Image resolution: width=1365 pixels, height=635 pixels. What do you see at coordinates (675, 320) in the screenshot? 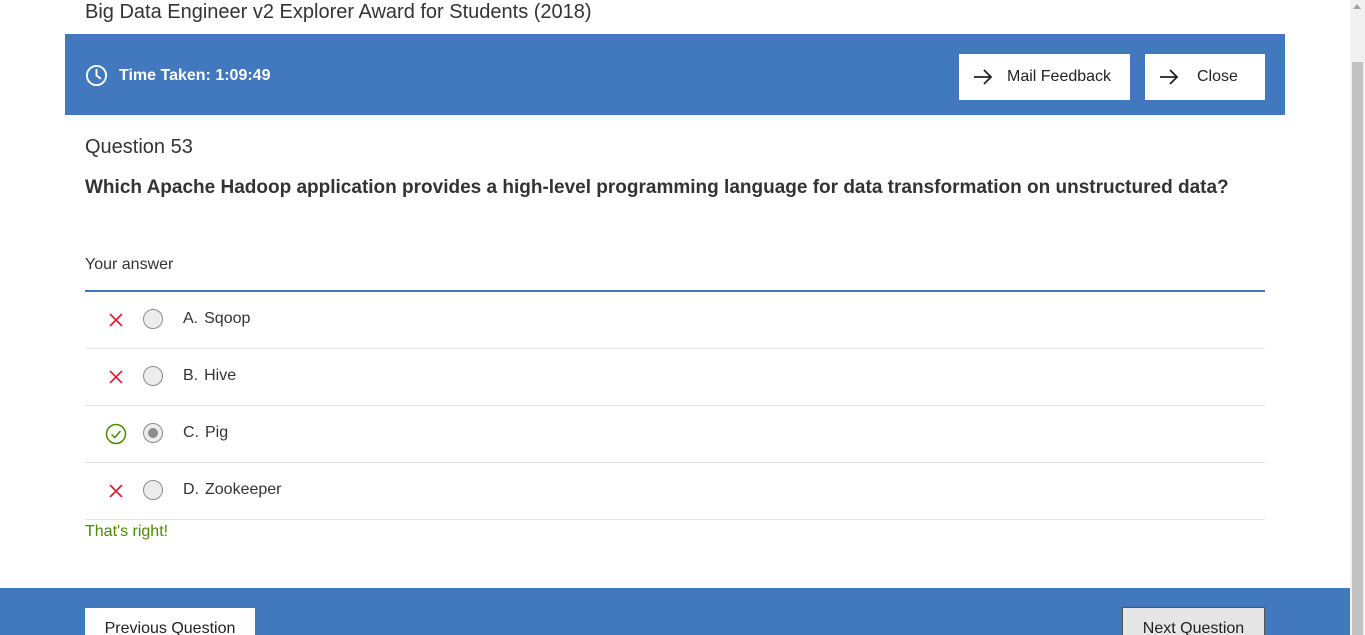
I see `option-a: A. Sqoop` at bounding box center [675, 320].